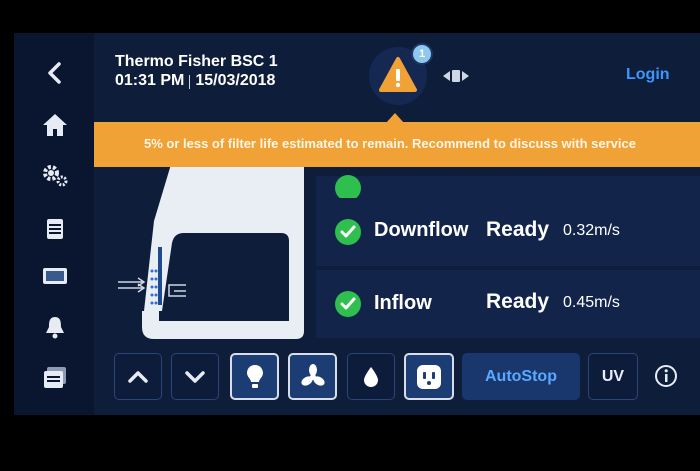 The height and width of the screenshot is (471, 700). Describe the element at coordinates (403, 303) in the screenshot. I see `status-name: Inflow` at that location.